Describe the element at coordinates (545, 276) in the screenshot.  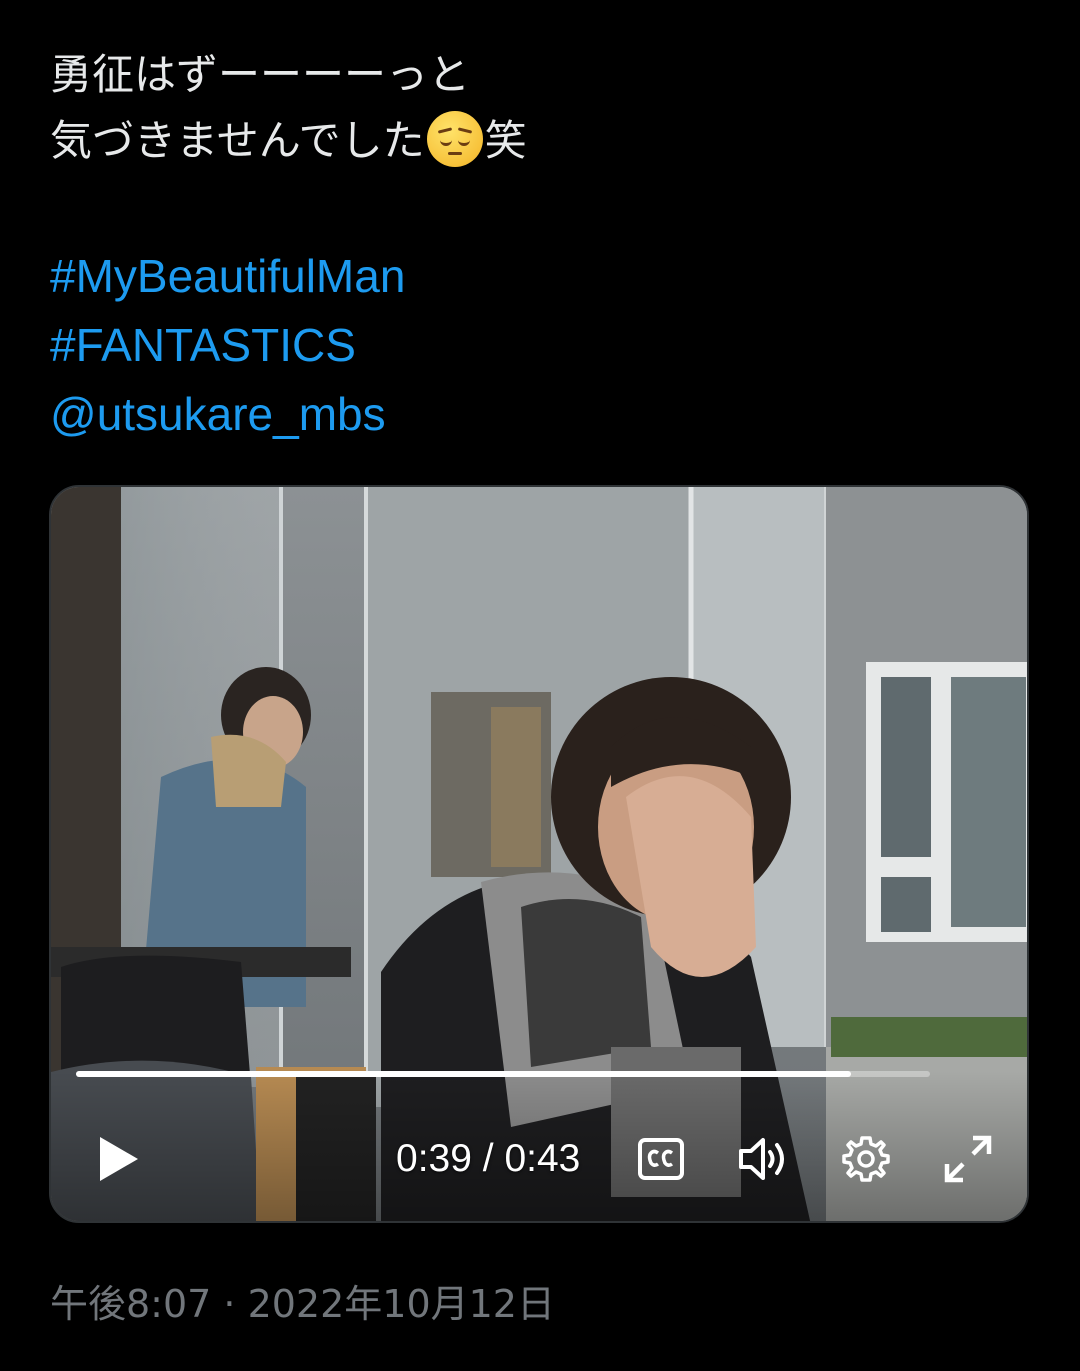
I see `hashtag-link-mybeautifulman: #MyBeautifulMan` at that location.